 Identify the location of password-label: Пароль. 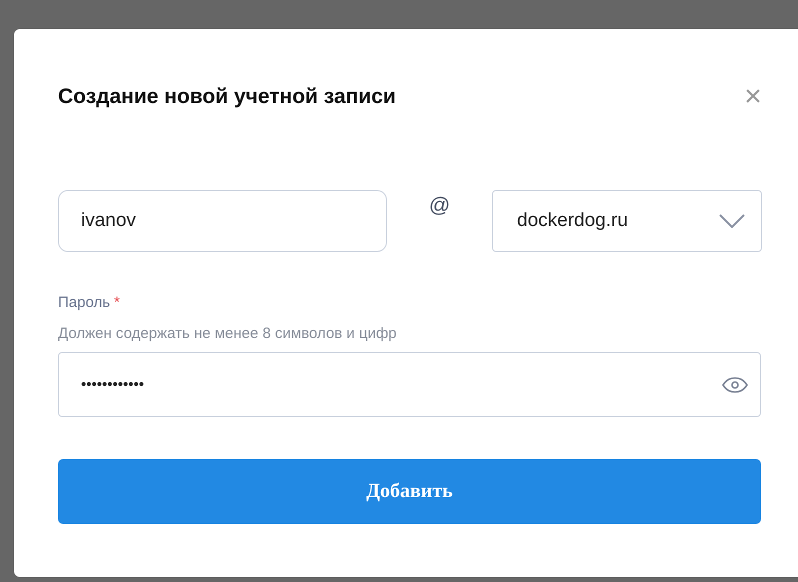
(84, 302).